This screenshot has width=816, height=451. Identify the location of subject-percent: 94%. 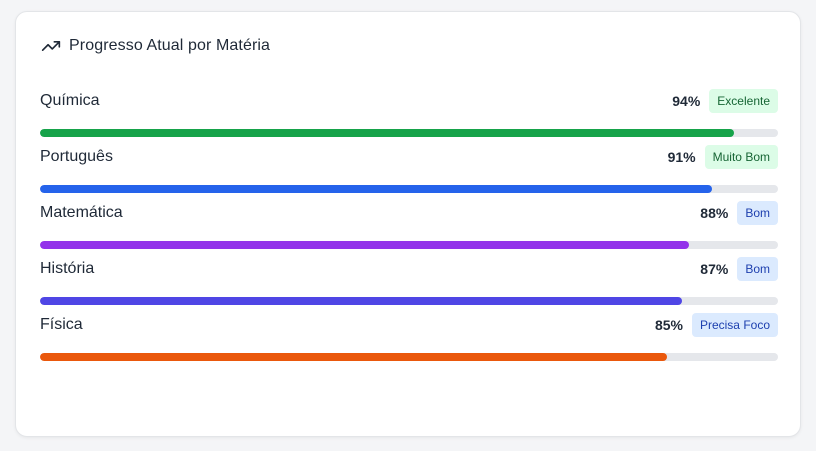
(686, 101).